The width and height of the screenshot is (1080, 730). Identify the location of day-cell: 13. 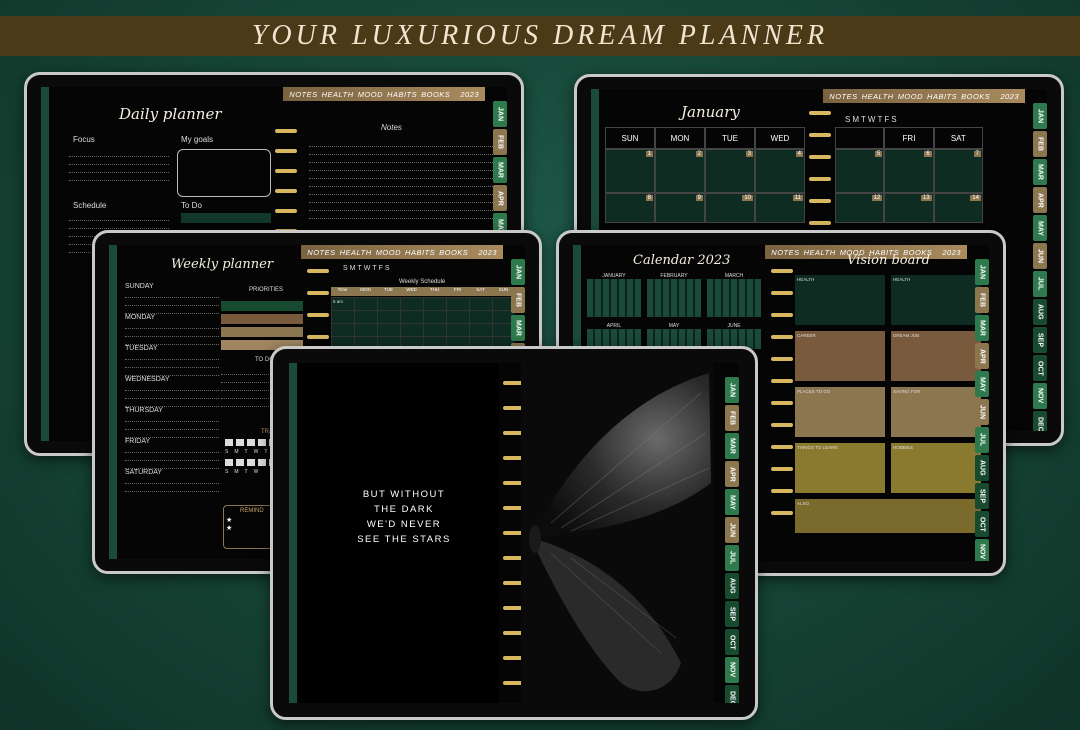
(909, 208).